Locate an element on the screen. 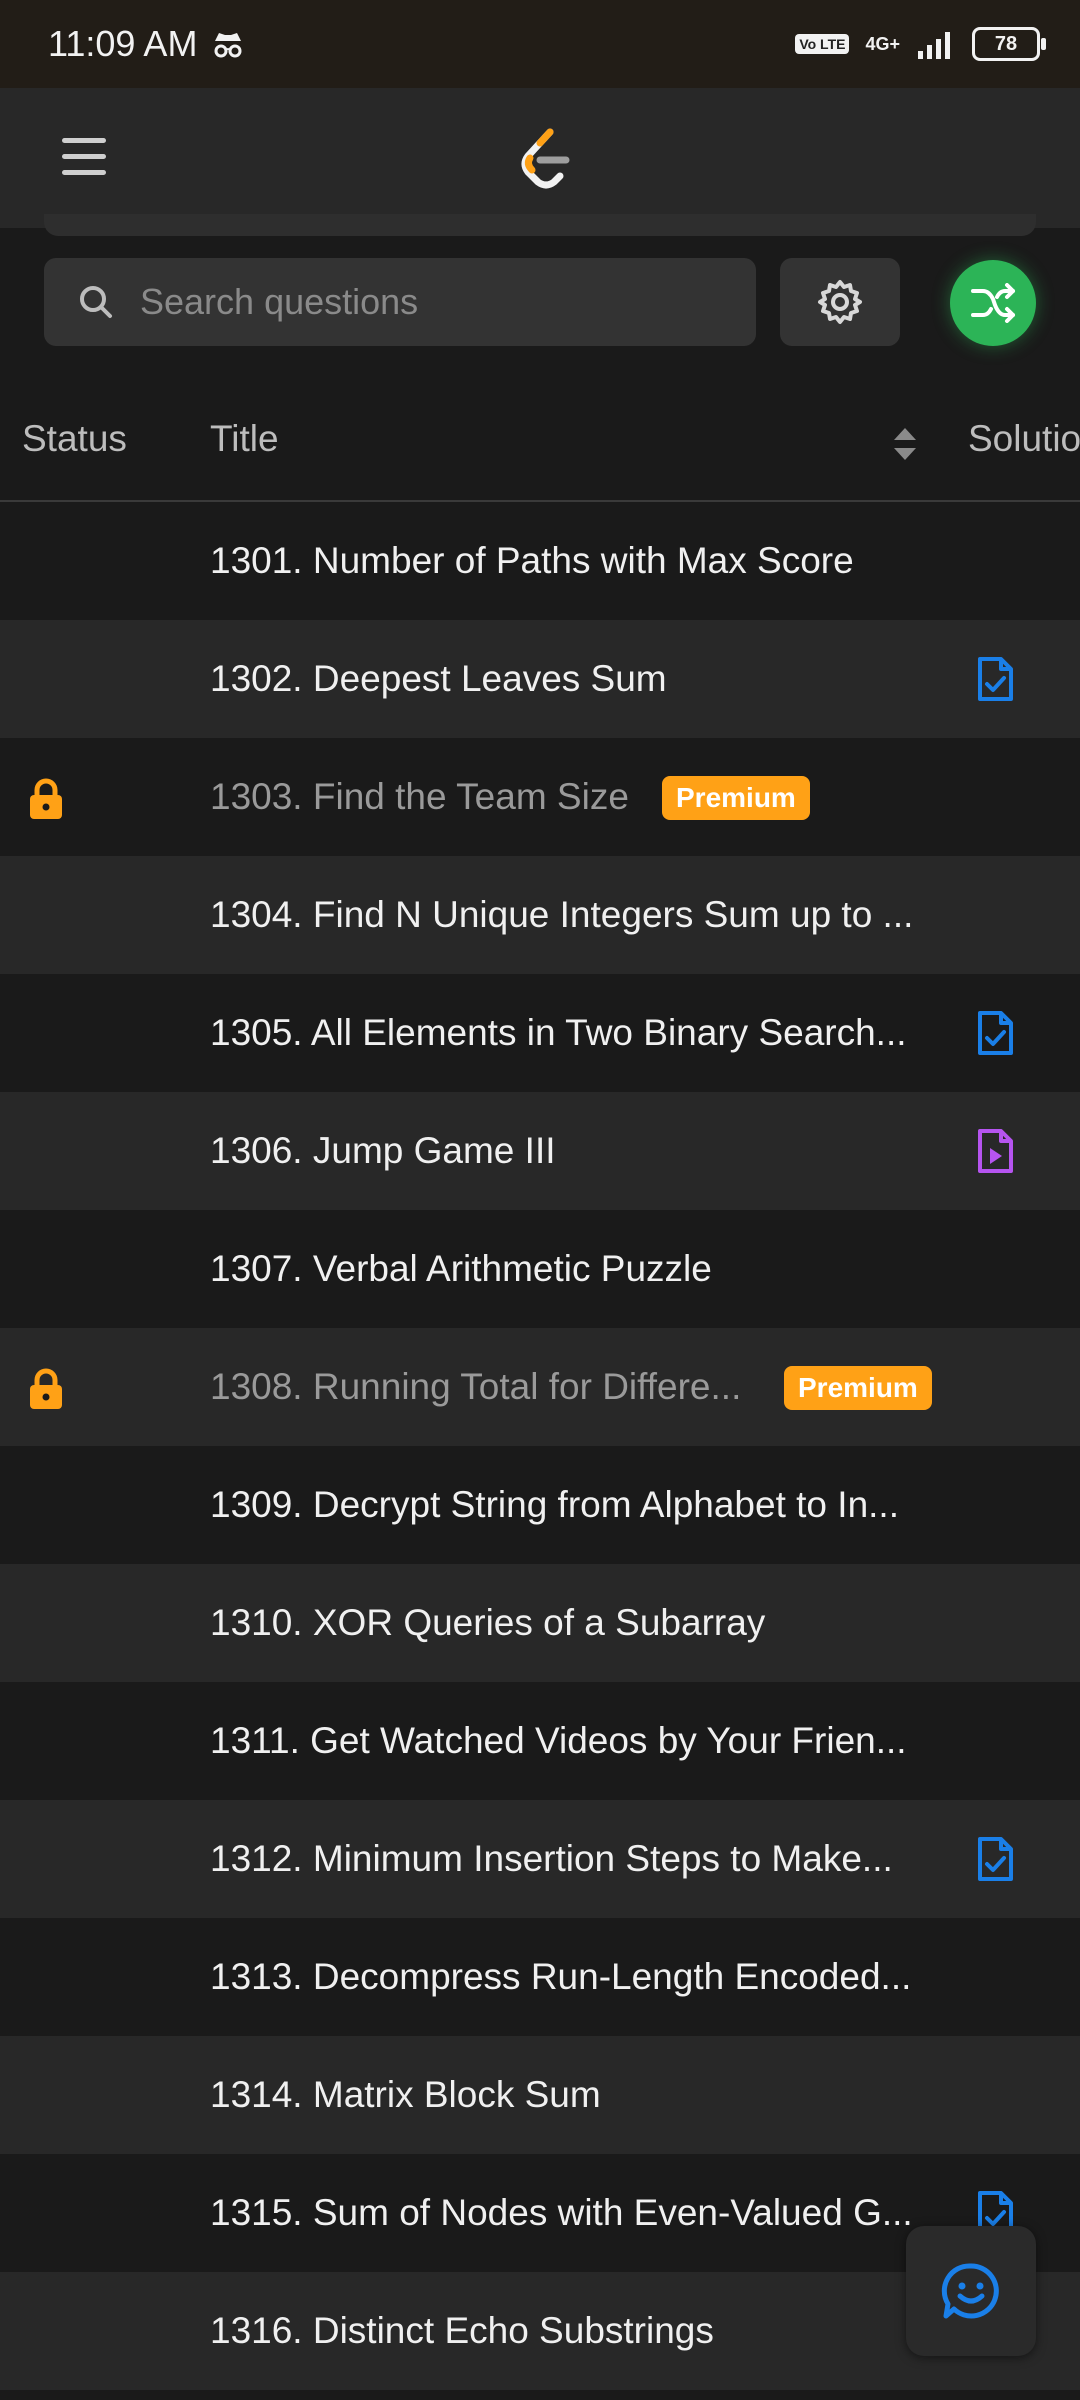 This screenshot has height=2400, width=1080. table-row: 1307. Verbal Arithmetic Puzzle is located at coordinates (540, 1269).